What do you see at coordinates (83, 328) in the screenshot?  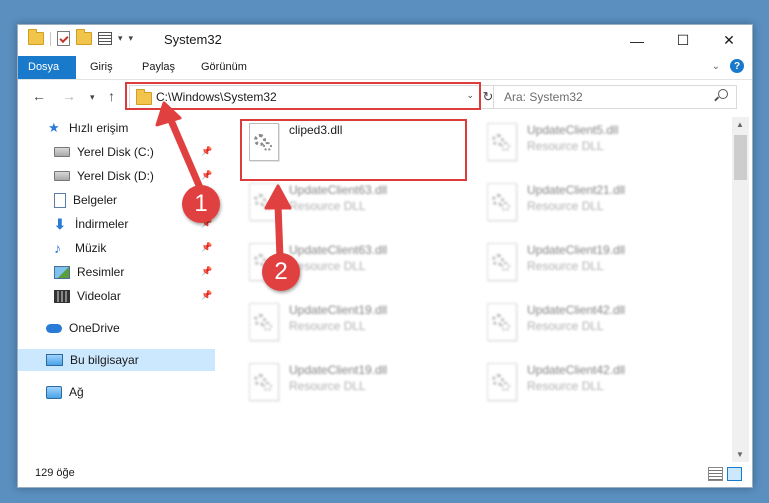 I see `sidebar-item-onedrive: OneDrive` at bounding box center [83, 328].